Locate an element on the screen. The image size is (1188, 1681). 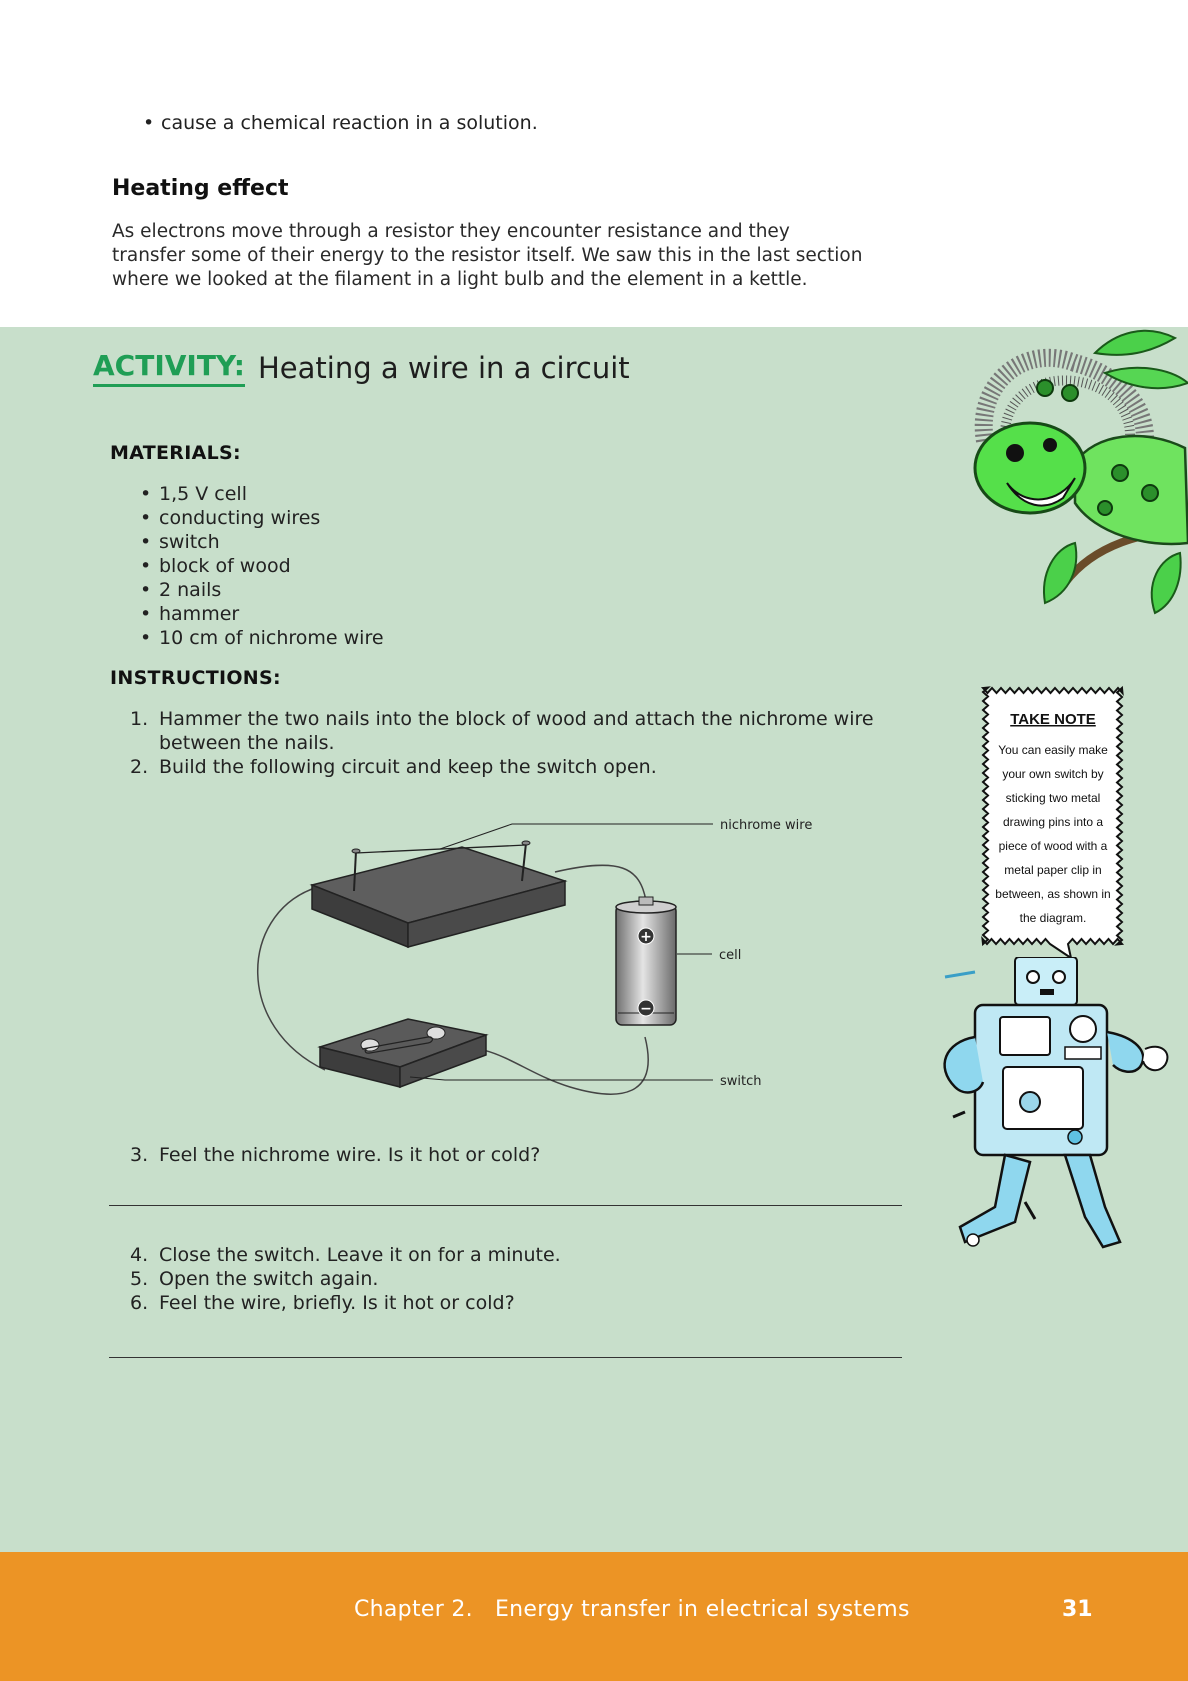
chameleon-slinky-illustration is located at coordinates (1080, 472).